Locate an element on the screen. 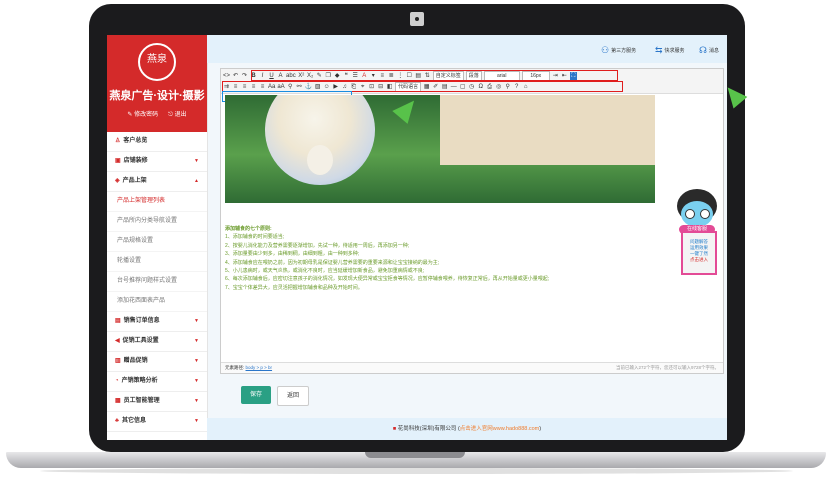  users-icon: ⚇ is located at coordinates (605, 50).